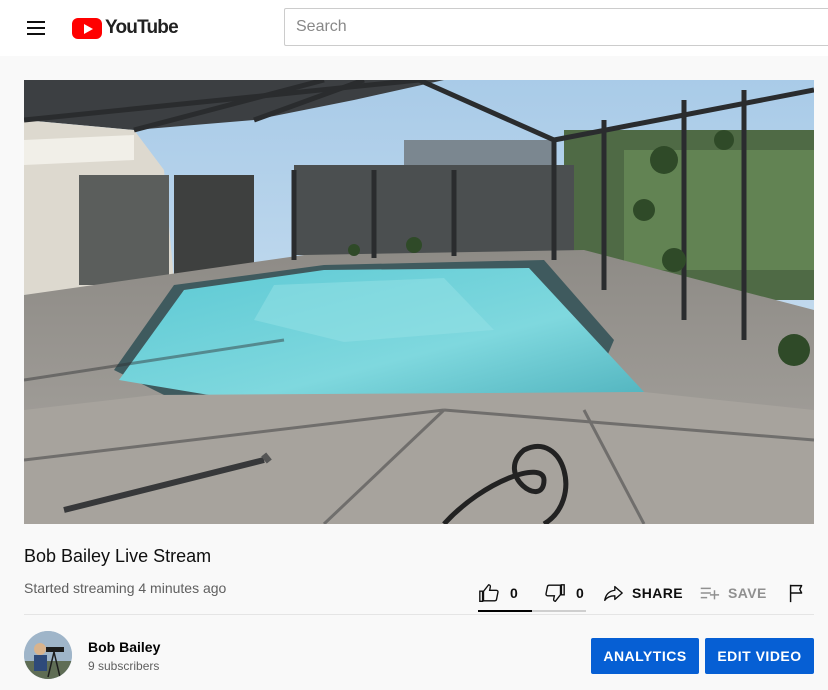  Describe the element at coordinates (489, 593) in the screenshot. I see `thumbs-up-icon` at that location.